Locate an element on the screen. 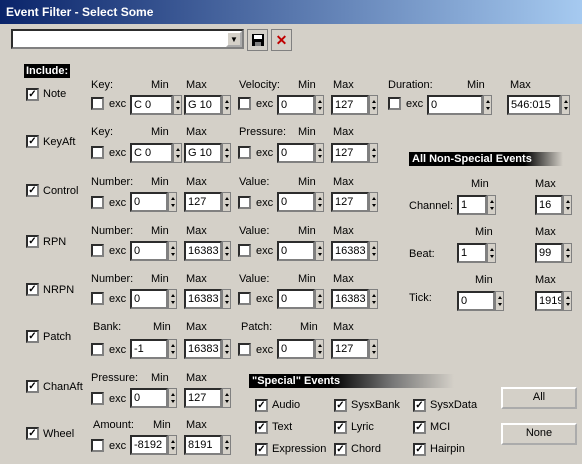  delete-preset-button: ✕ is located at coordinates (281, 40).